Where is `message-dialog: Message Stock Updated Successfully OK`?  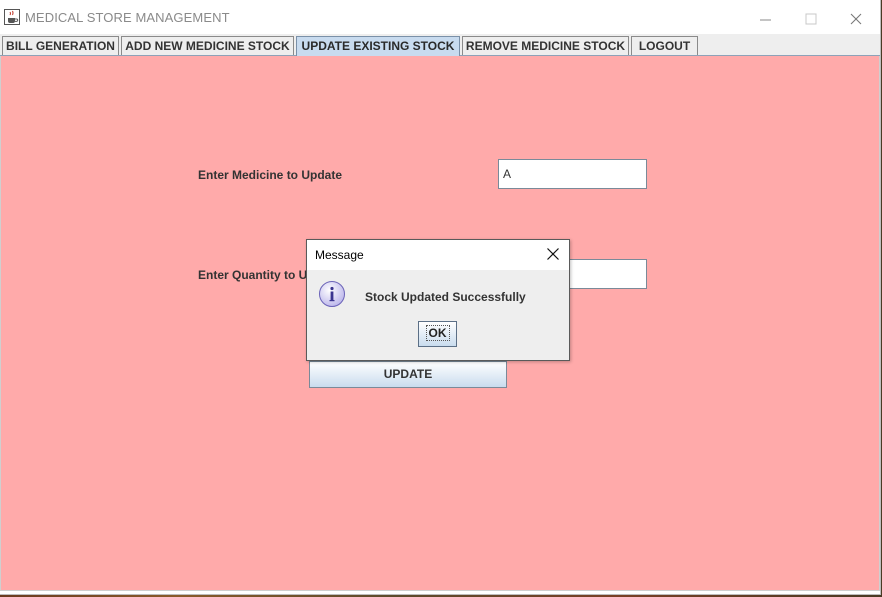
message-dialog: Message Stock Updated Successfully OK is located at coordinates (438, 300).